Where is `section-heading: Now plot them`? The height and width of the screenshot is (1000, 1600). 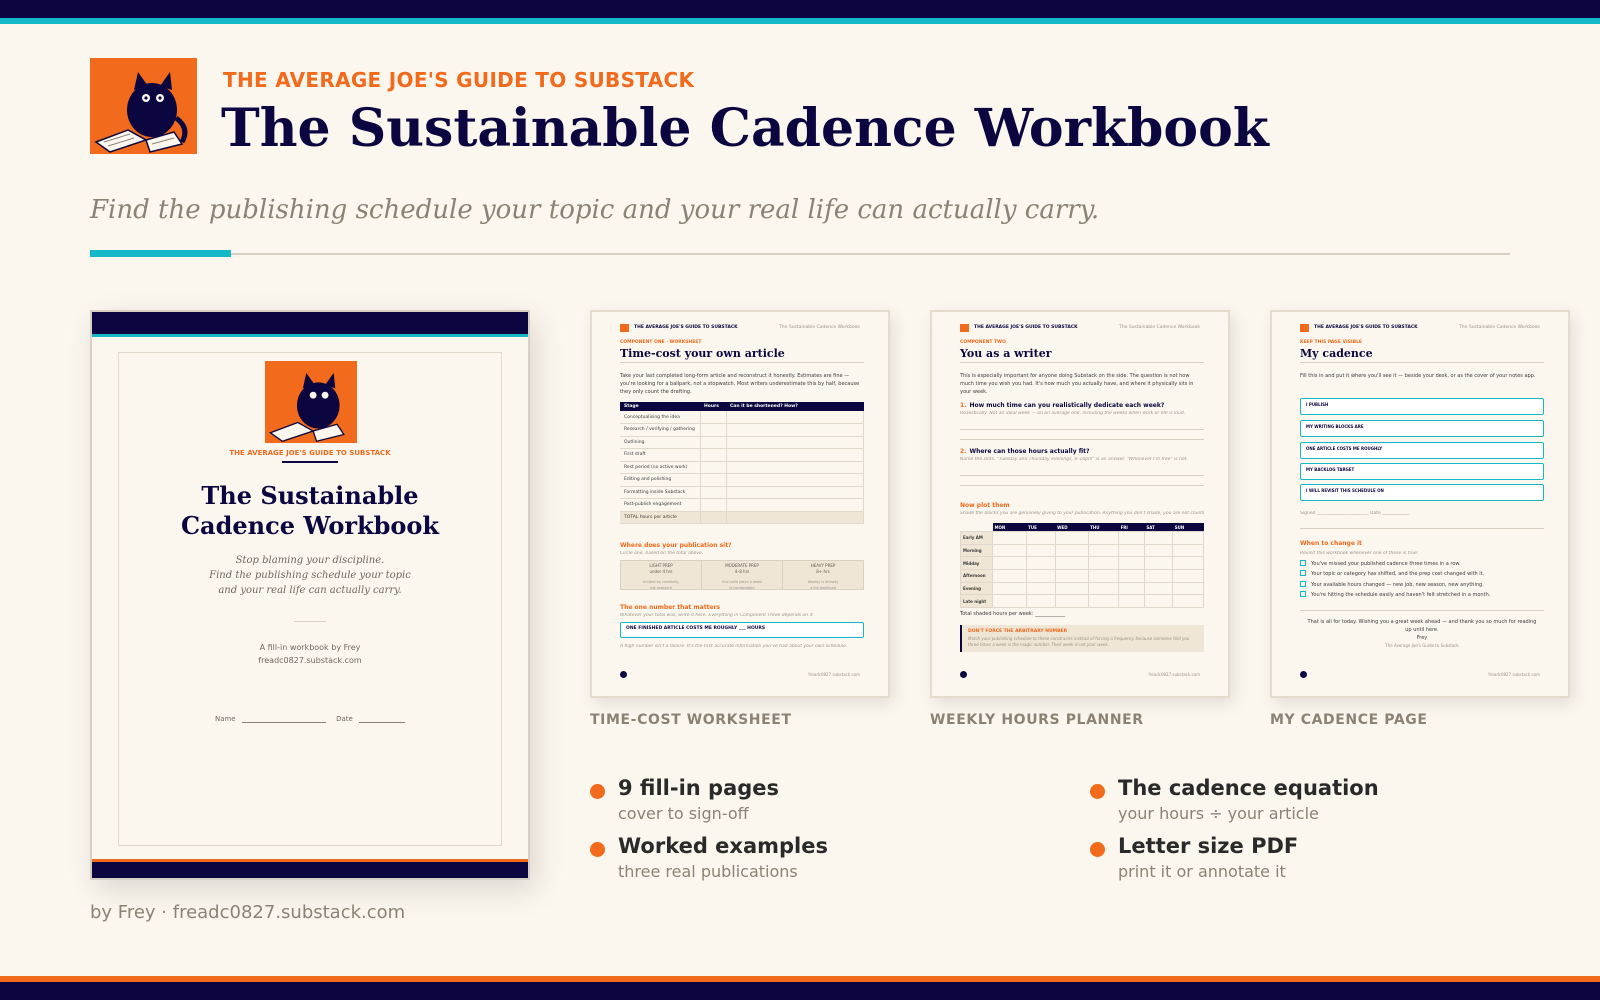 section-heading: Now plot them is located at coordinates (985, 505).